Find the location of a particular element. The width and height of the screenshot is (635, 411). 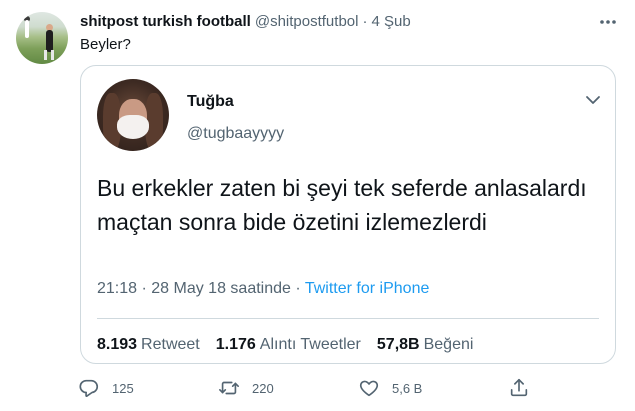

author-handle: @shitpostfutbol is located at coordinates (307, 21).